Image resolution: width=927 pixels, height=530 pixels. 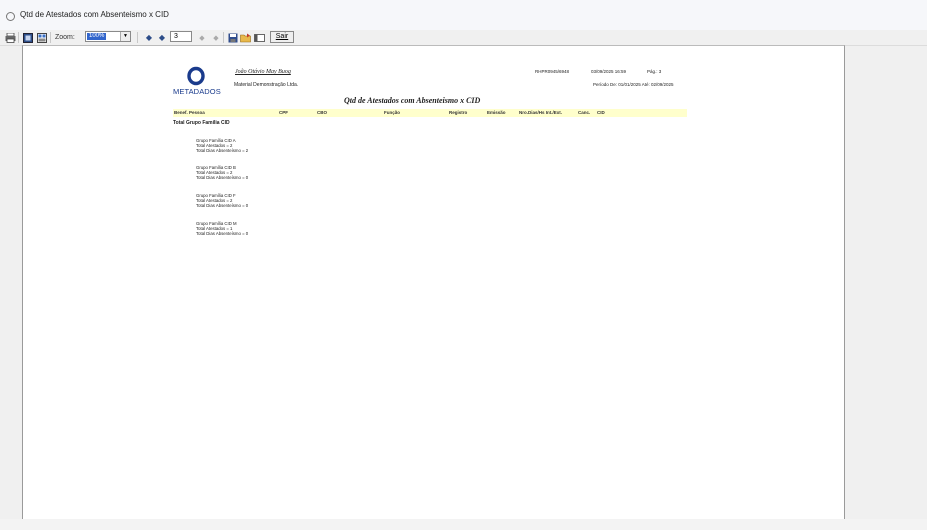 I want to click on exit-button: Sair, so click(x=282, y=37).